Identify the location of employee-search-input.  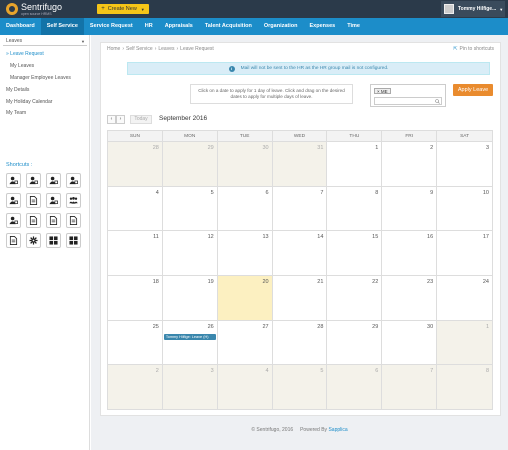
(408, 101).